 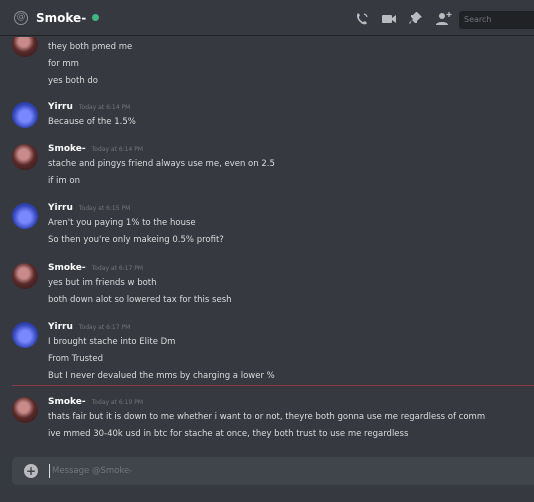 What do you see at coordinates (273, 471) in the screenshot?
I see `message-composer: + Message @Smoke-` at bounding box center [273, 471].